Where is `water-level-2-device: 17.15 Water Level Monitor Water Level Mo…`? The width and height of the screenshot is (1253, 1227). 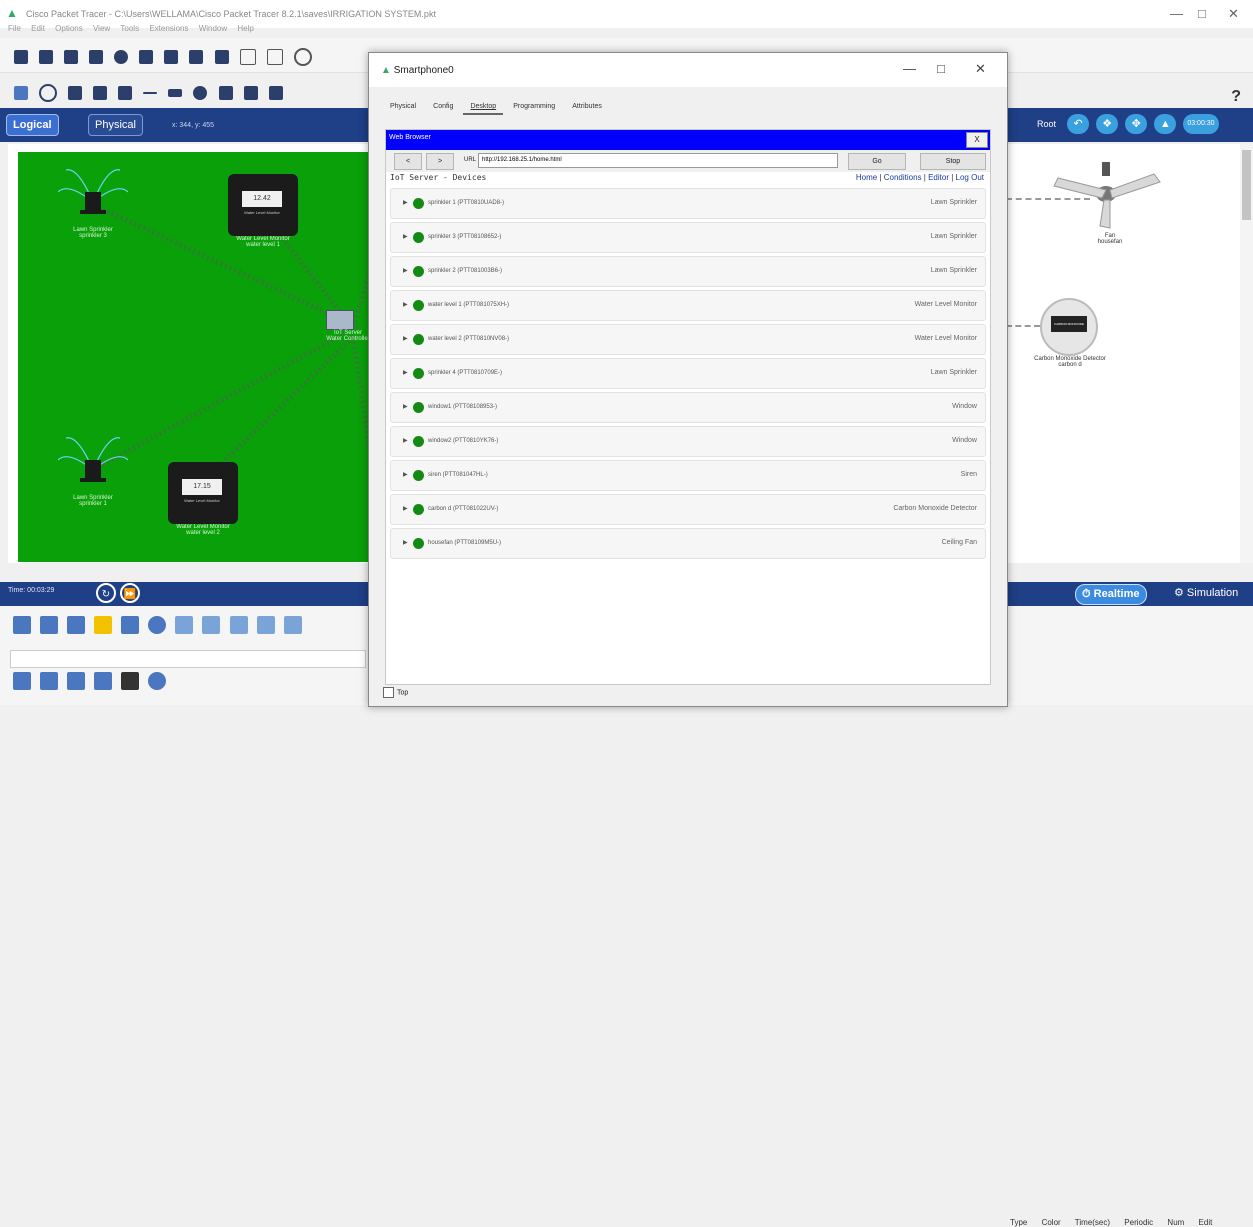 water-level-2-device: 17.15 Water Level Monitor Water Level Mo… is located at coordinates (203, 499).